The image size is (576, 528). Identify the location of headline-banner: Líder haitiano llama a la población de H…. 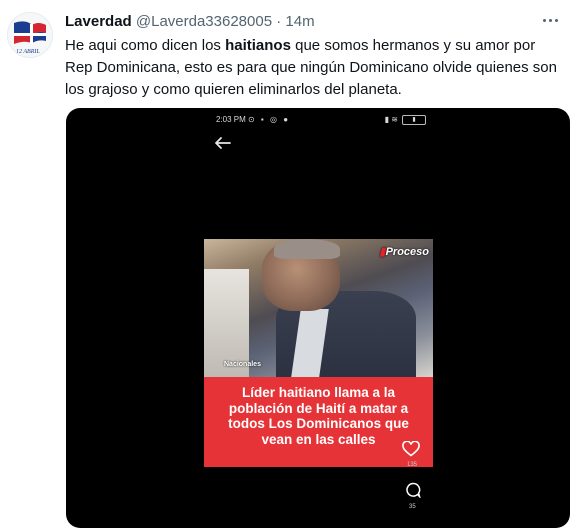
(318, 422).